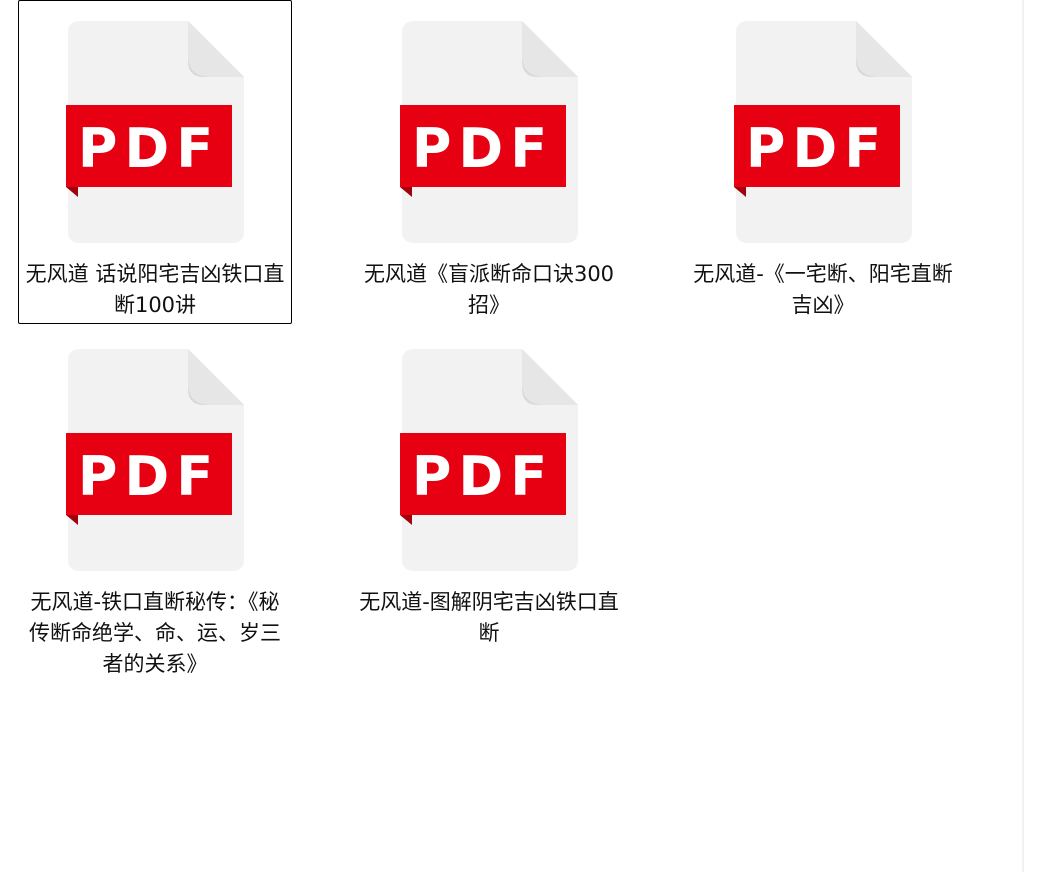 The width and height of the screenshot is (1054, 872). I want to click on file-item-3: PDF 无风道-《一宅断、阳宅直断吉凶》, so click(823, 162).